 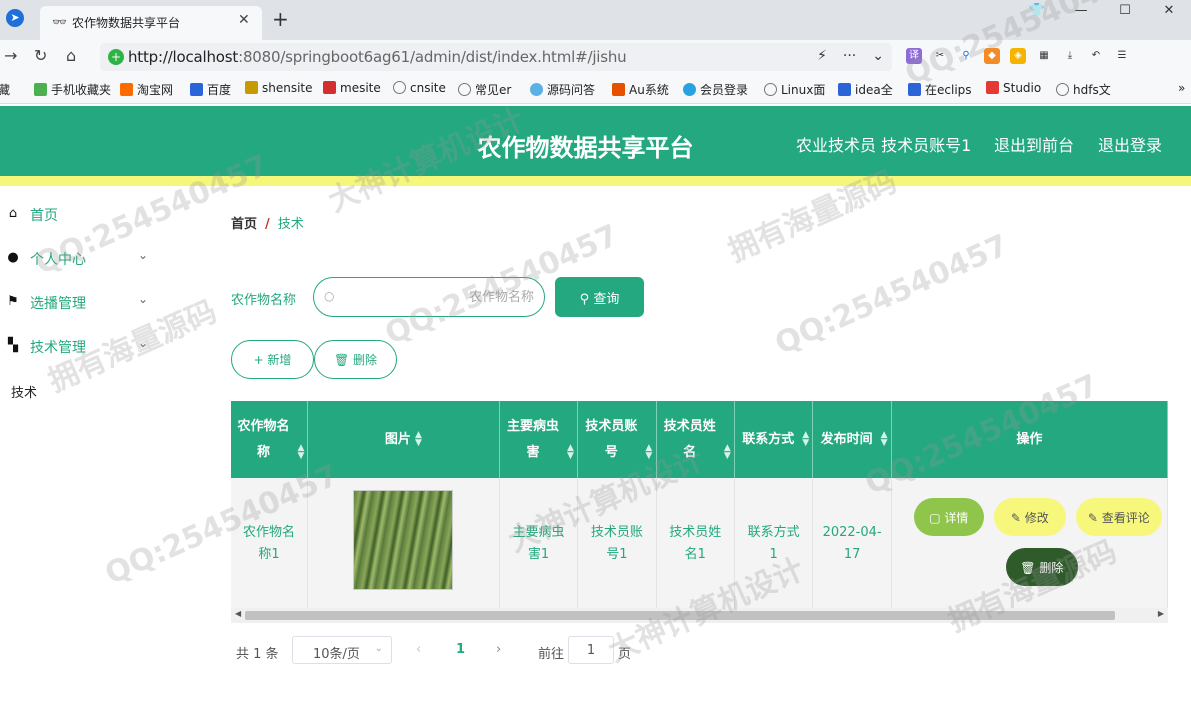 What do you see at coordinates (1018, 56) in the screenshot?
I see `shield-ext-icon: ◈` at bounding box center [1018, 56].